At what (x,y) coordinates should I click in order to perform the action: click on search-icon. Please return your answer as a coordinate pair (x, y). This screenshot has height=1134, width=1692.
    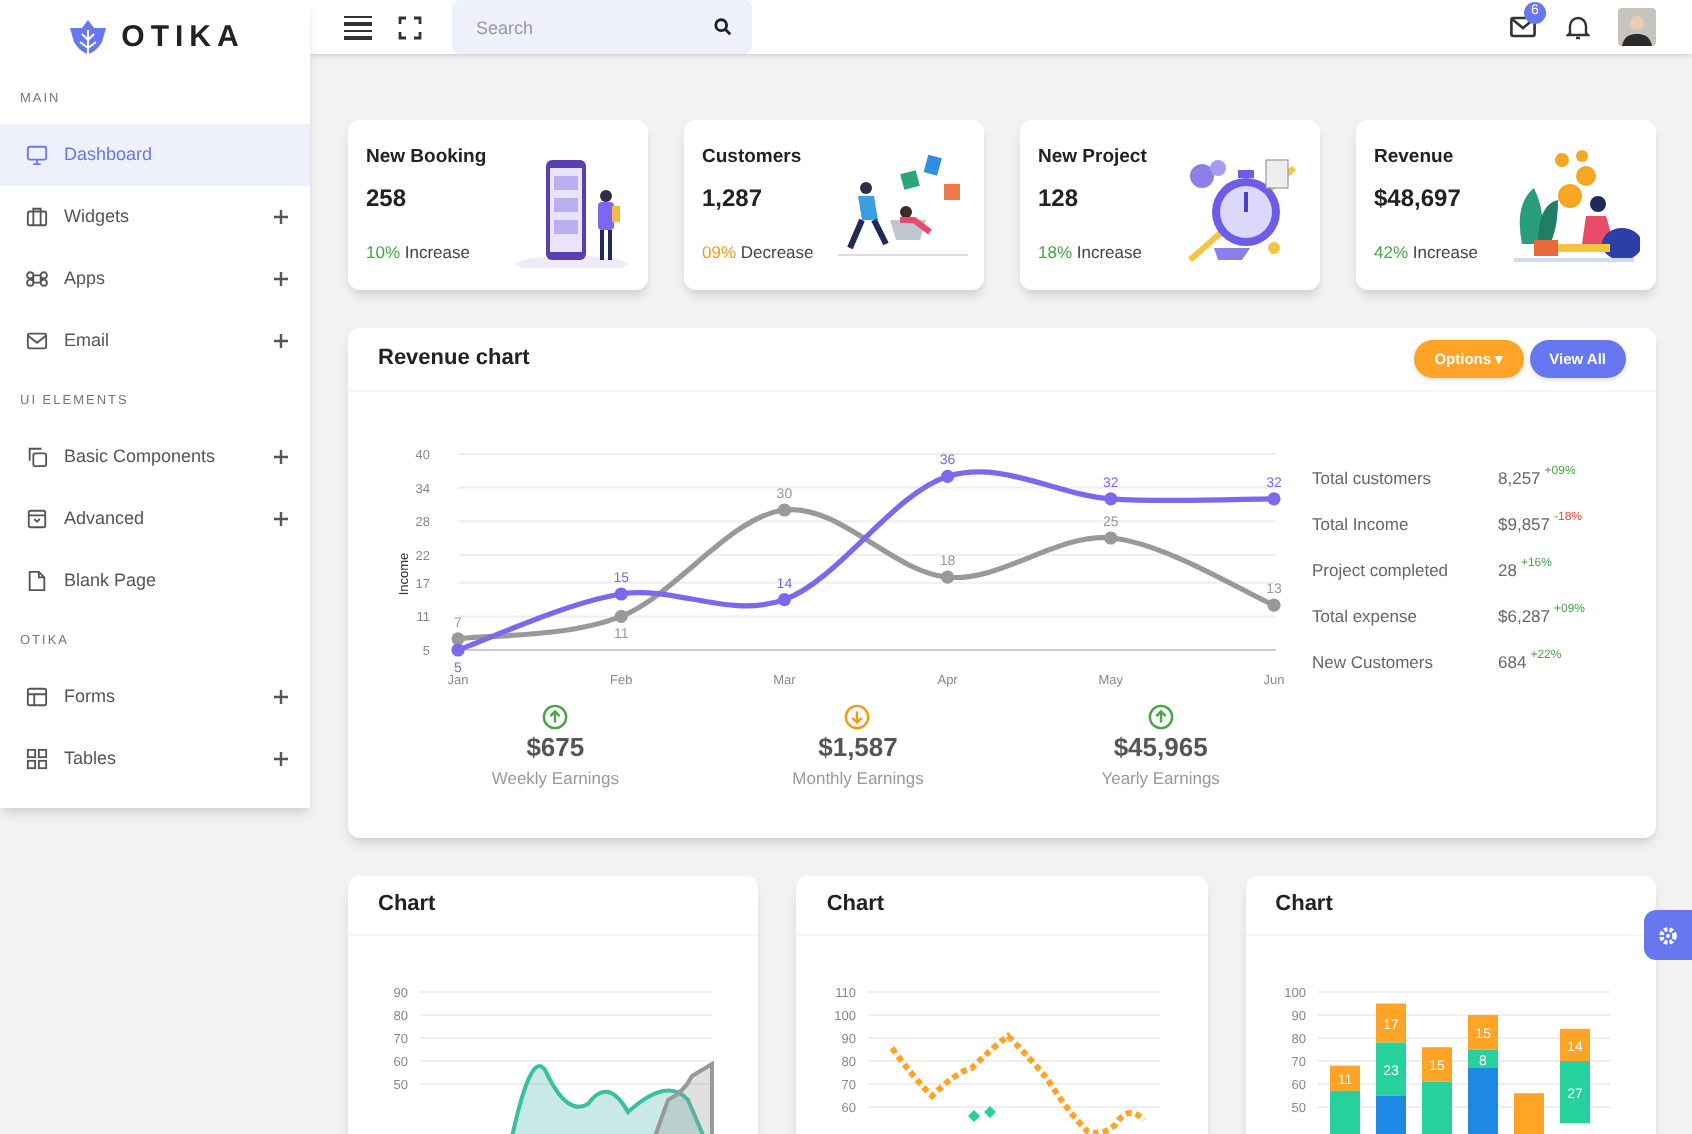
    Looking at the image, I should click on (723, 27).